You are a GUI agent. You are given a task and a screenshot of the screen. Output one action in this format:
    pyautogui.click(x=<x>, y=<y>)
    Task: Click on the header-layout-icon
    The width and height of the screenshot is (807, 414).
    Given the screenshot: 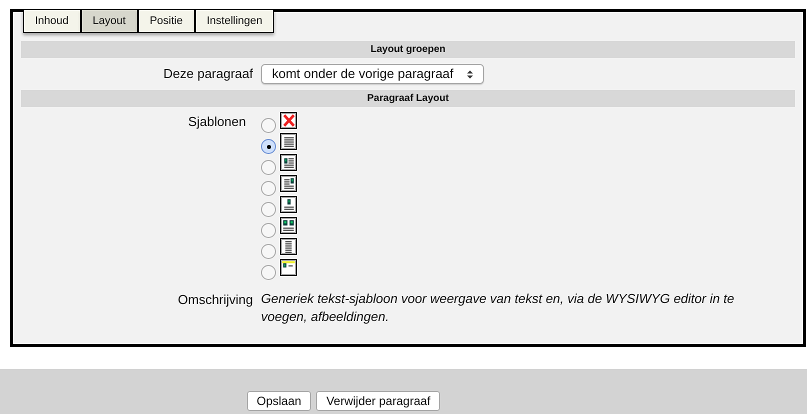 What is the action you would take?
    pyautogui.click(x=288, y=267)
    